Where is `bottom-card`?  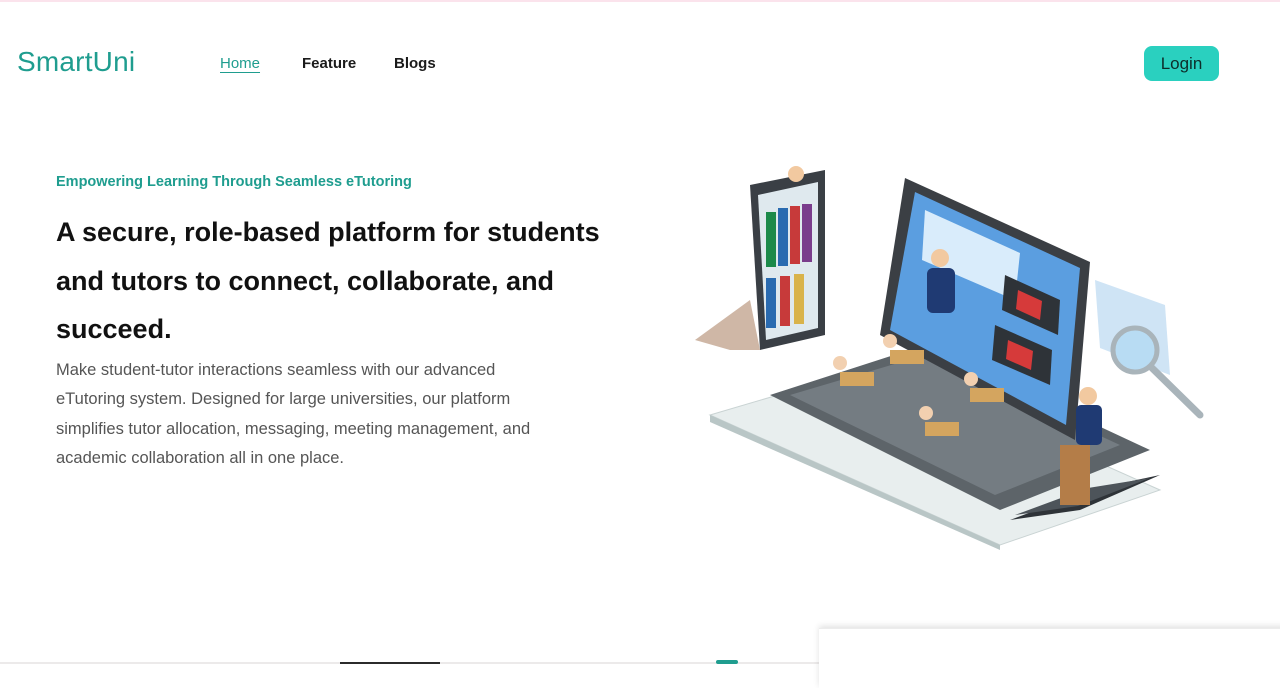 bottom-card is located at coordinates (1049, 658).